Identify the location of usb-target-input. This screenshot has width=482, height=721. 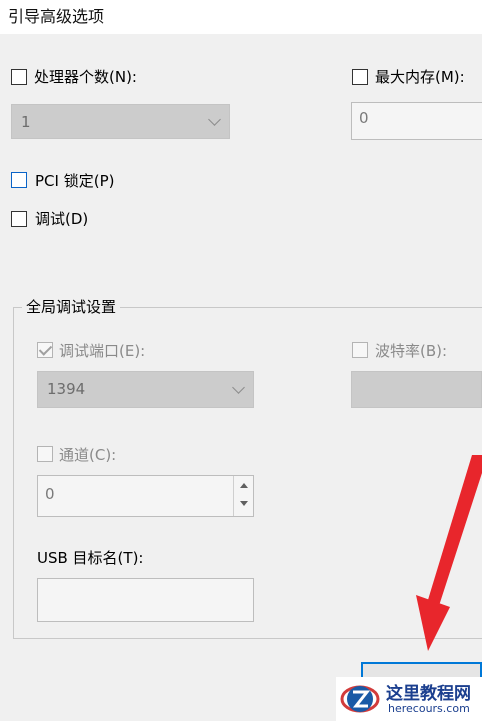
(145, 600).